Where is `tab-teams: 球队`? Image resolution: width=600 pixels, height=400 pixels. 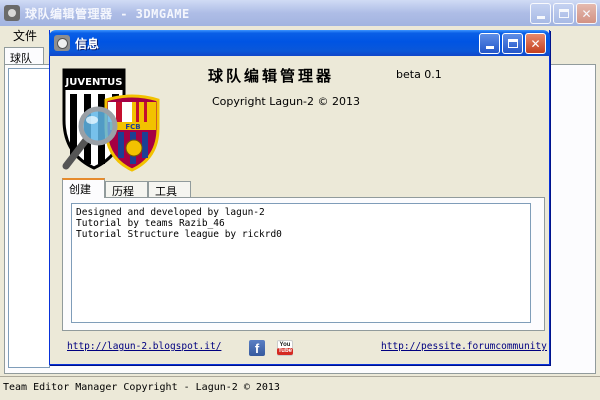
tab-teams: 球队 is located at coordinates (24, 56).